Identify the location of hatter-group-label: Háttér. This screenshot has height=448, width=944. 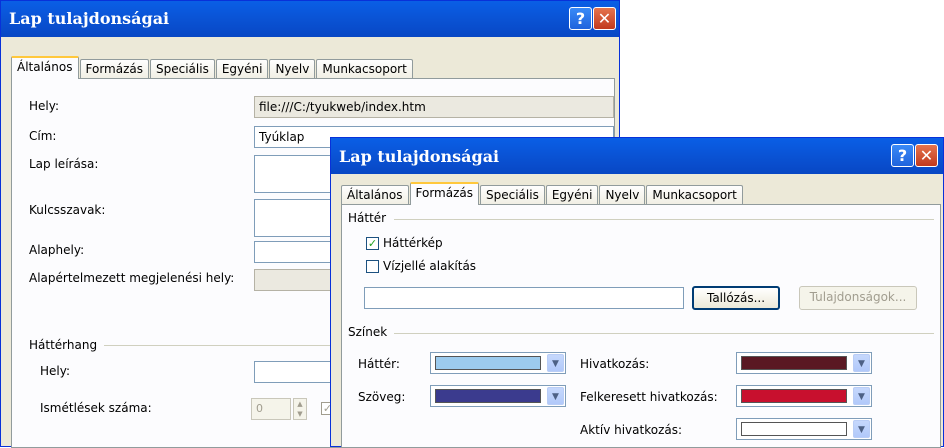
(367, 218).